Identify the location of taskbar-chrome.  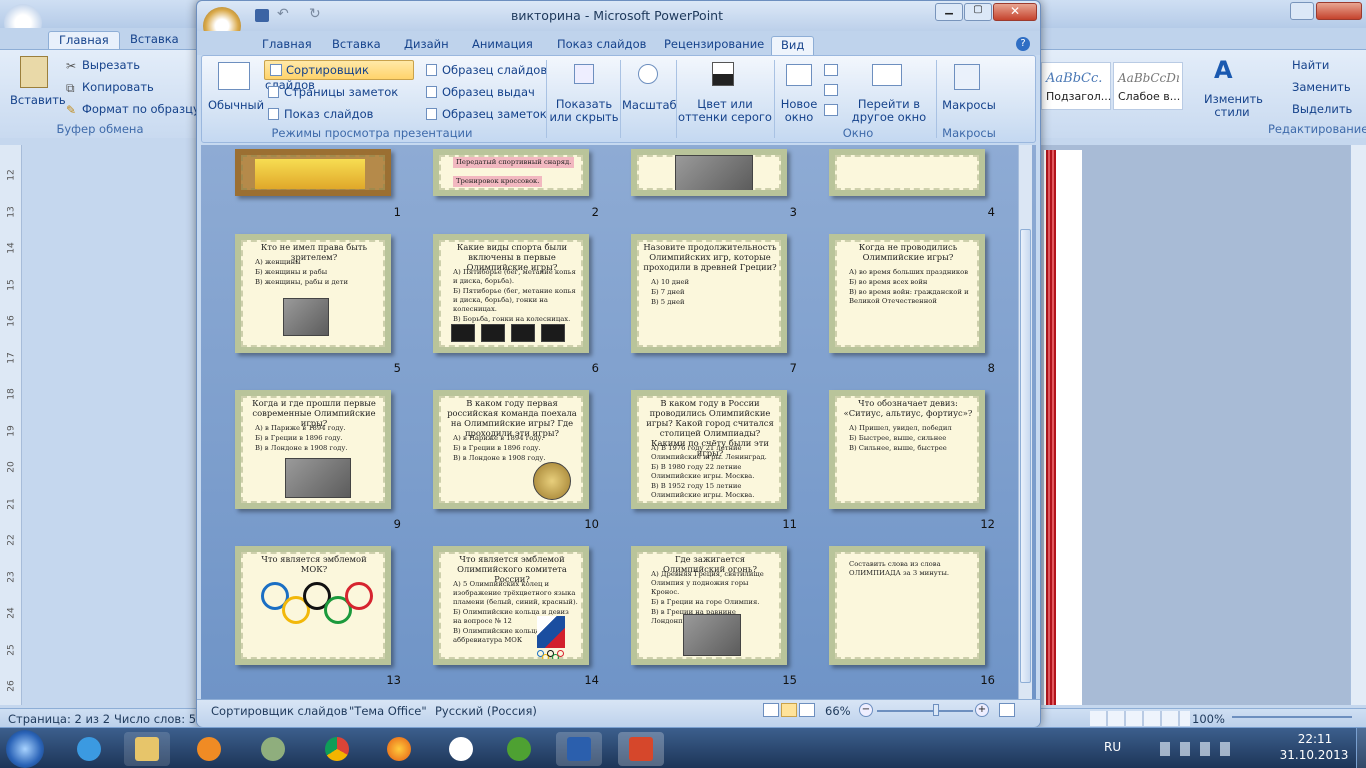
(337, 749).